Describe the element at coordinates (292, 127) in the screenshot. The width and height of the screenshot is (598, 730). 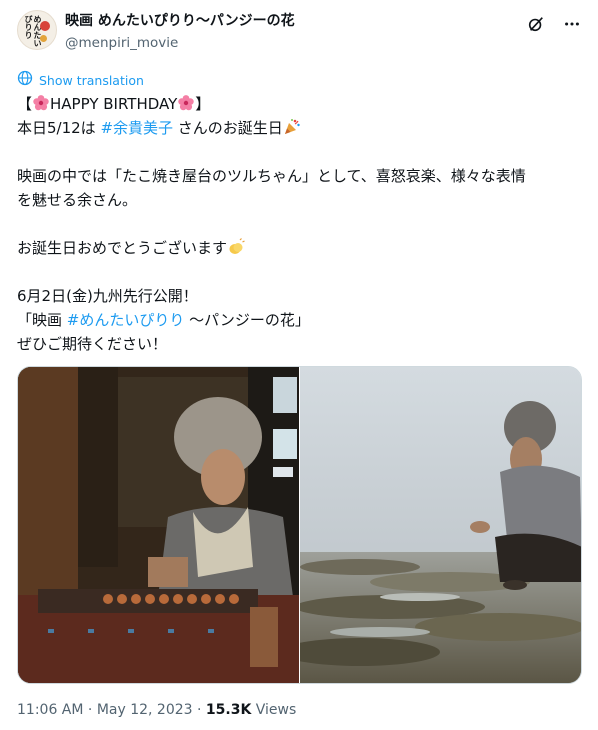
I see `party-popper-emoji-icon` at that location.